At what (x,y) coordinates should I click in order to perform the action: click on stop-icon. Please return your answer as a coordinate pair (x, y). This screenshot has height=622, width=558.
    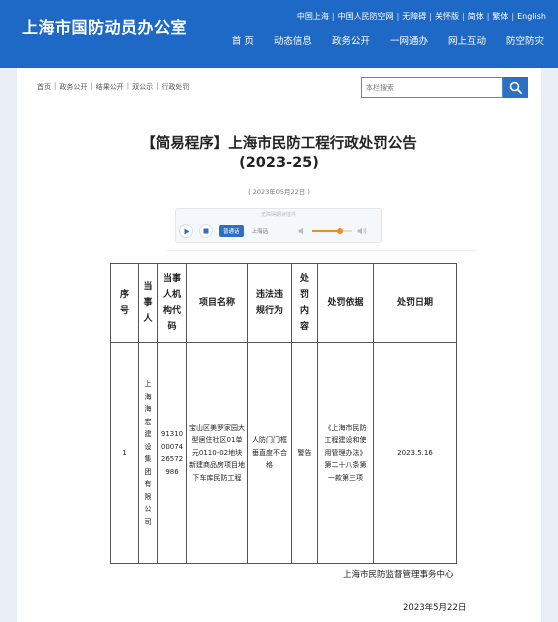
    Looking at the image, I should click on (206, 231).